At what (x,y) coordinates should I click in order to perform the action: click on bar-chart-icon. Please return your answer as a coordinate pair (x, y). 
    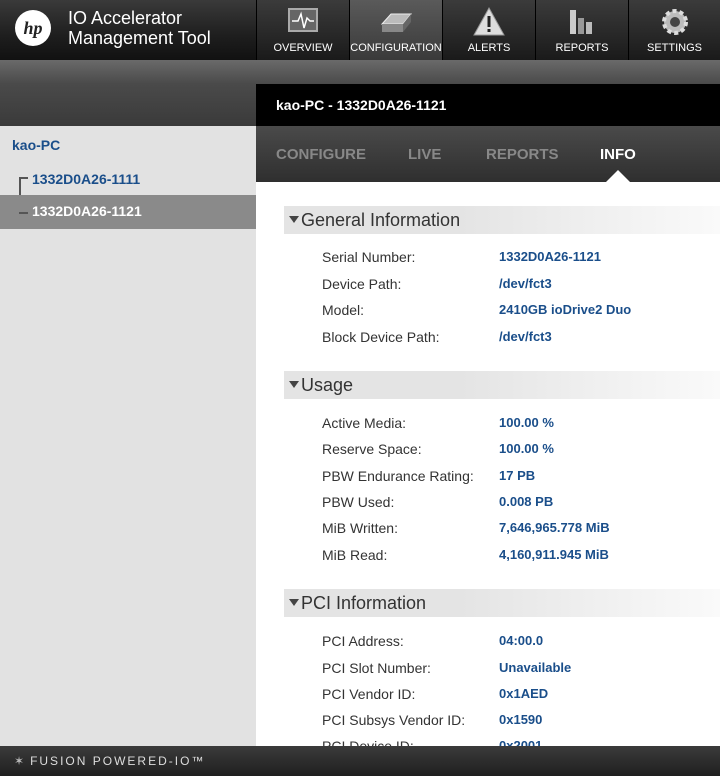
    Looking at the image, I should click on (581, 22).